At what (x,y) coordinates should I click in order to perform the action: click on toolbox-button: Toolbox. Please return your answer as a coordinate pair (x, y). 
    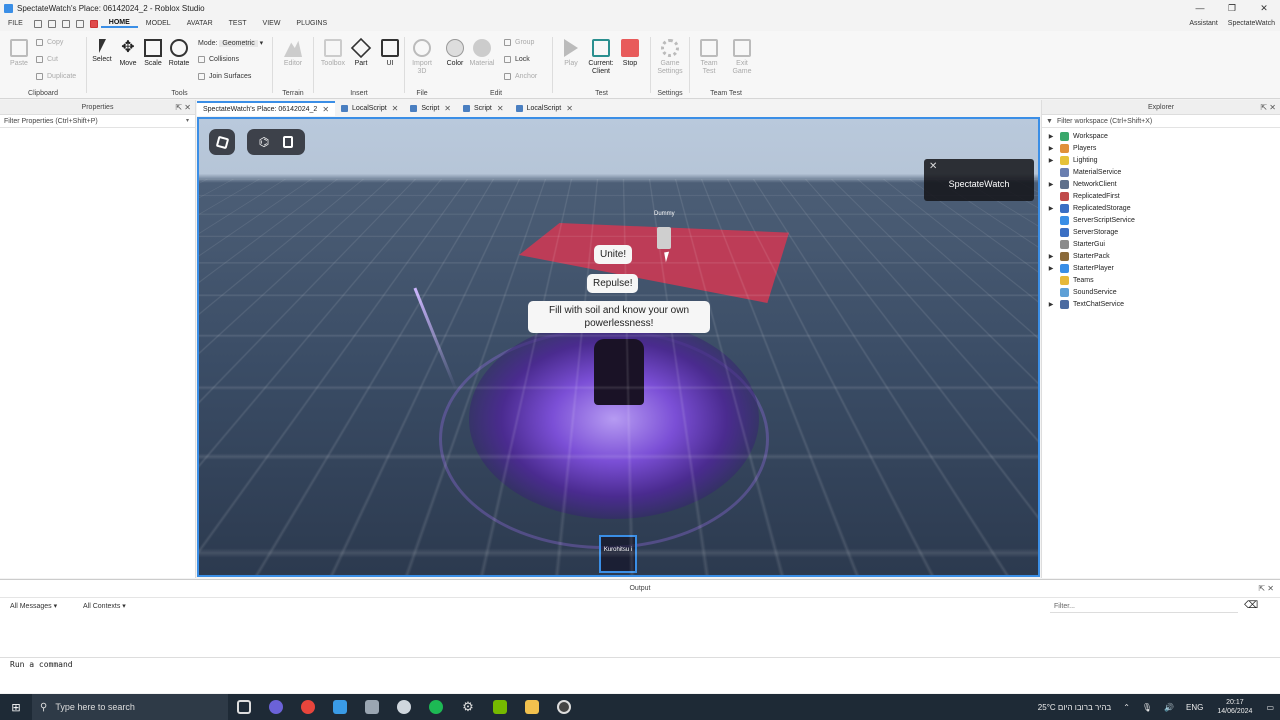
    Looking at the image, I should click on (333, 53).